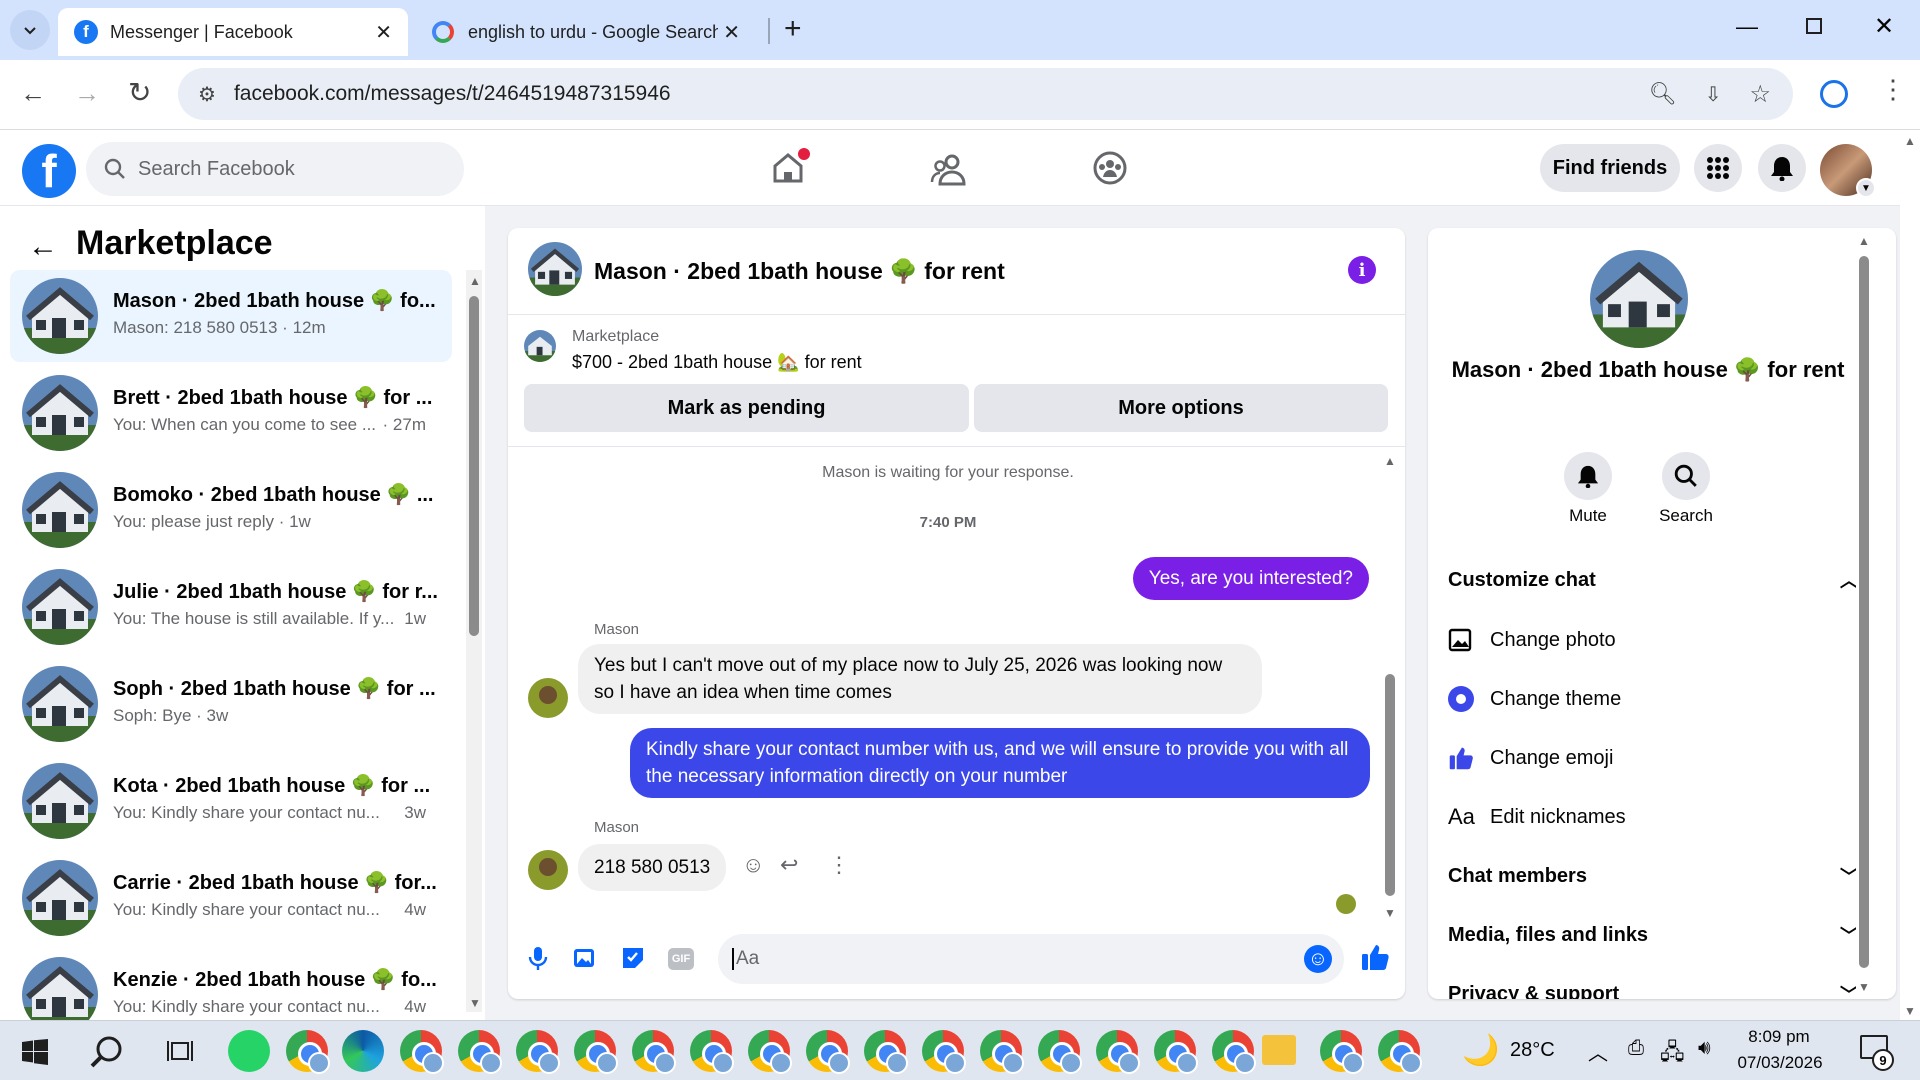 This screenshot has width=1920, height=1080. What do you see at coordinates (1480, 1050) in the screenshot?
I see `weather-moon-icon: 🌙` at bounding box center [1480, 1050].